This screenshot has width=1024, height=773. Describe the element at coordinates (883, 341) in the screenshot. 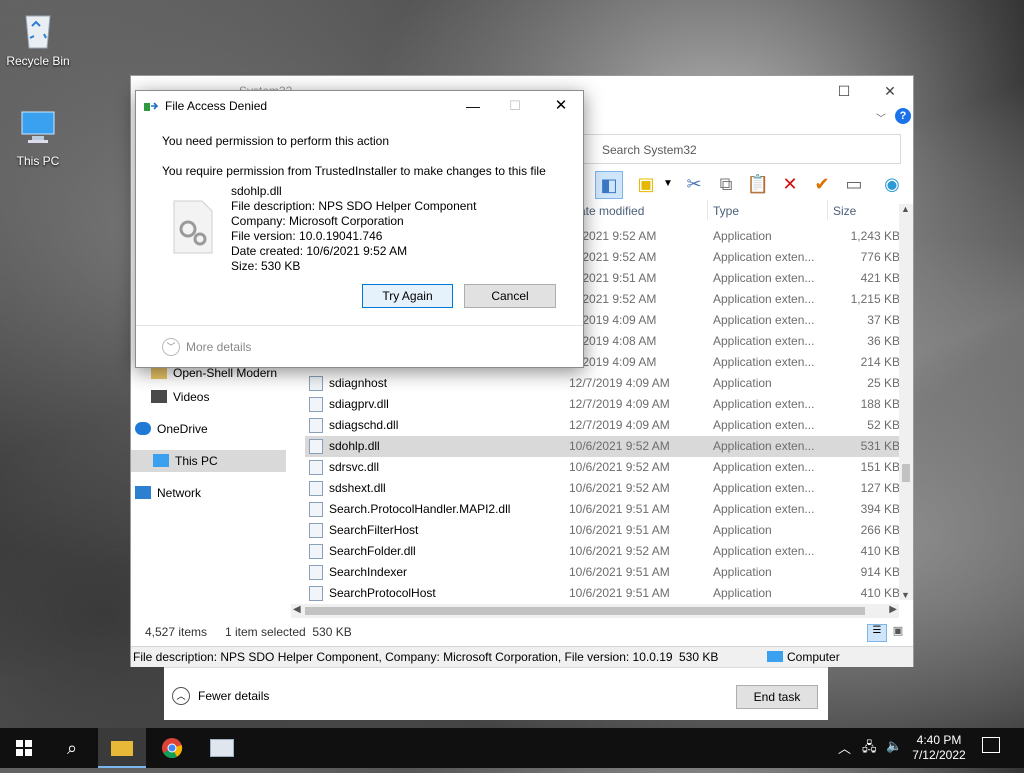

I see `file-size: 36 KB` at that location.